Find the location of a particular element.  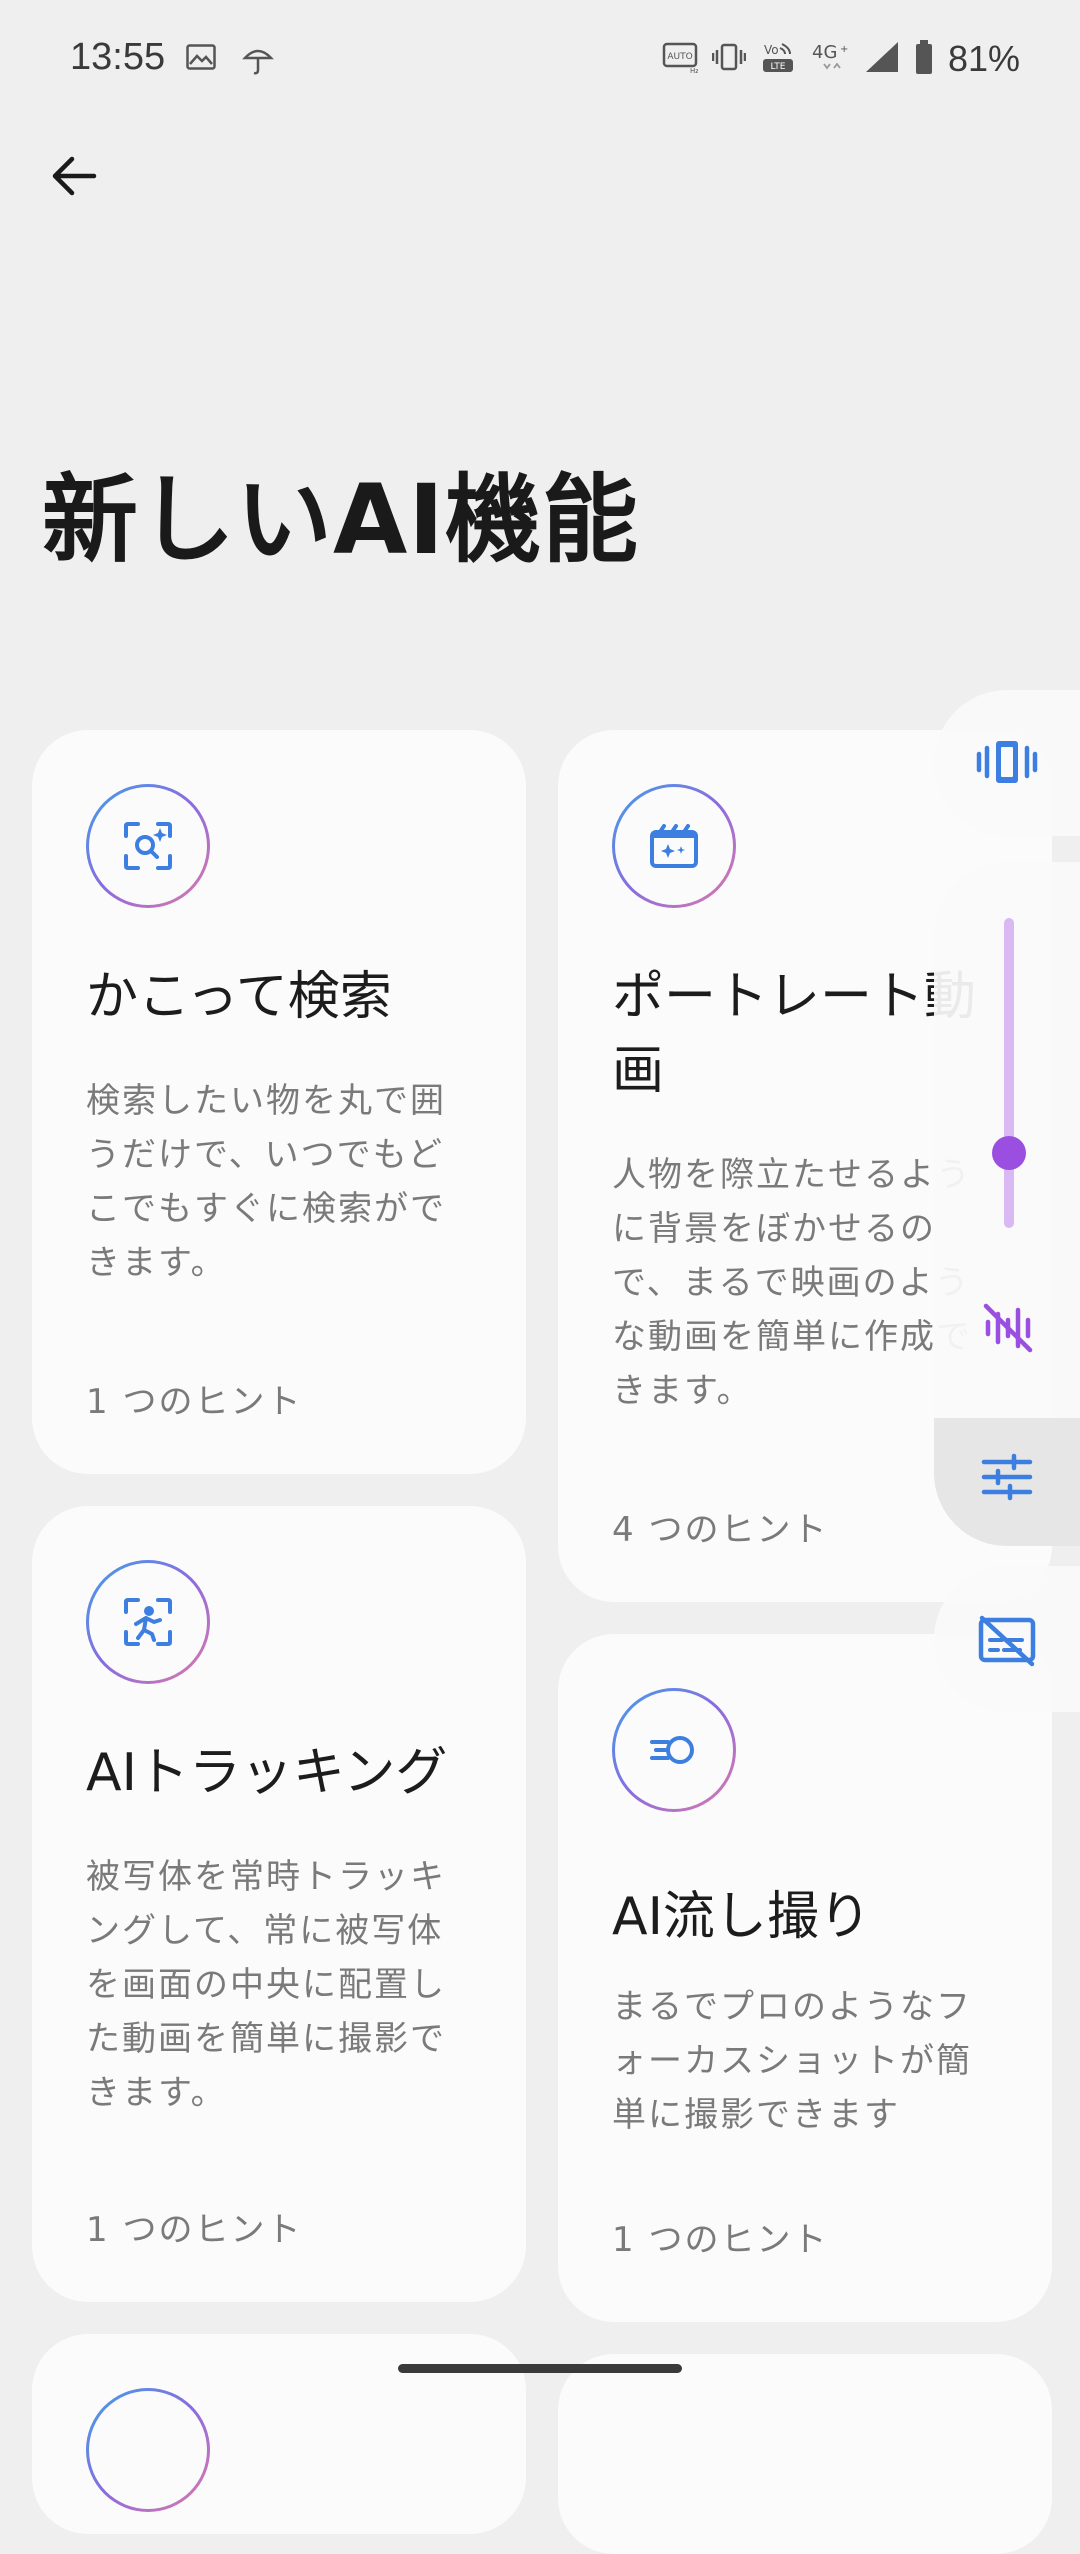

live-caption-button is located at coordinates (1007, 1639).